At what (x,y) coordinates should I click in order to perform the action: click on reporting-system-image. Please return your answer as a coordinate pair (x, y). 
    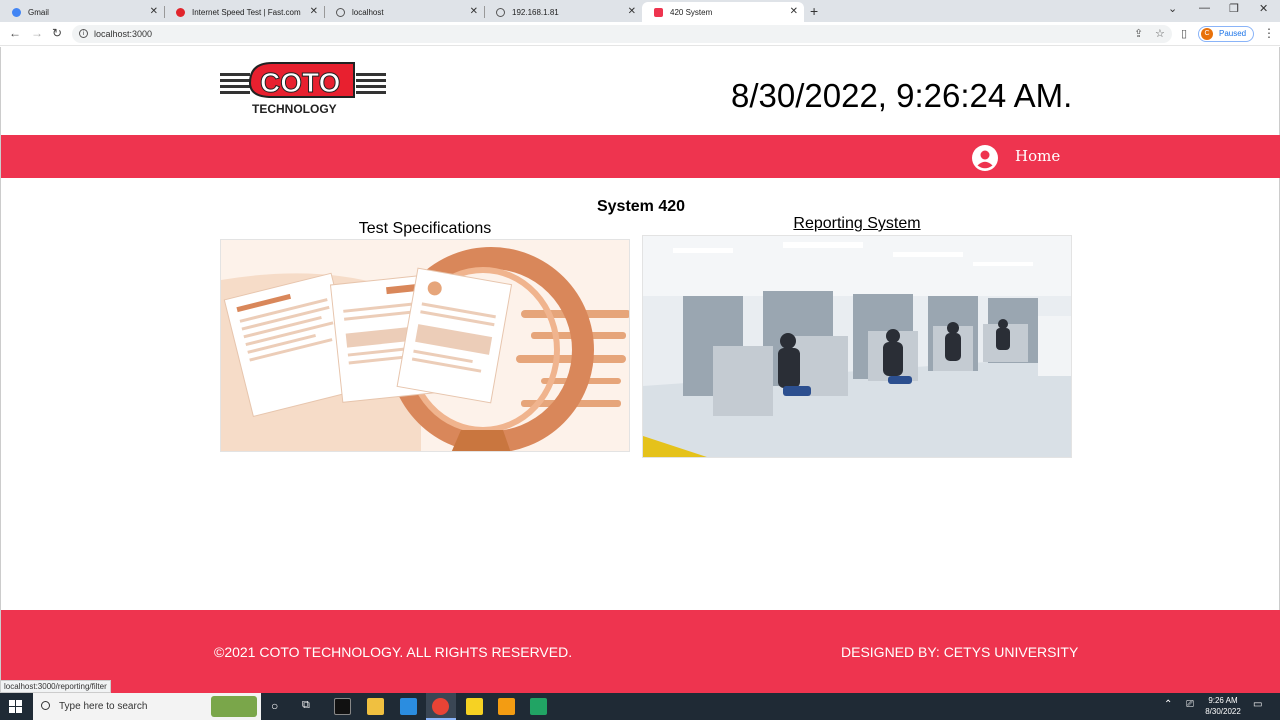
    Looking at the image, I should click on (857, 346).